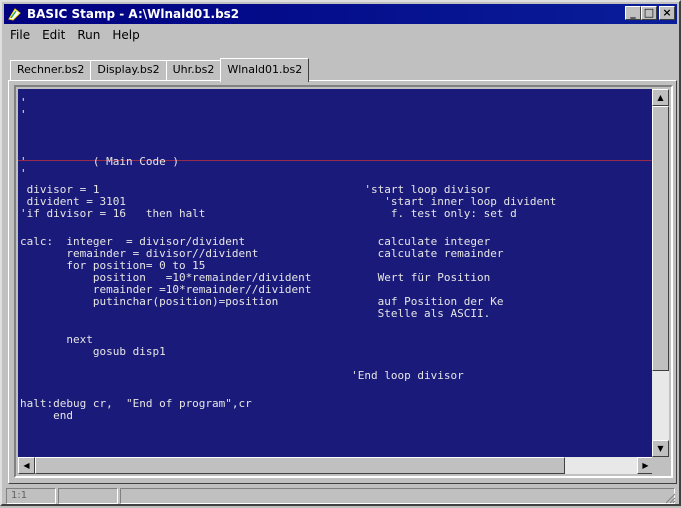 This screenshot has width=681, height=508. What do you see at coordinates (125, 35) in the screenshot?
I see `menu-help: Help` at bounding box center [125, 35].